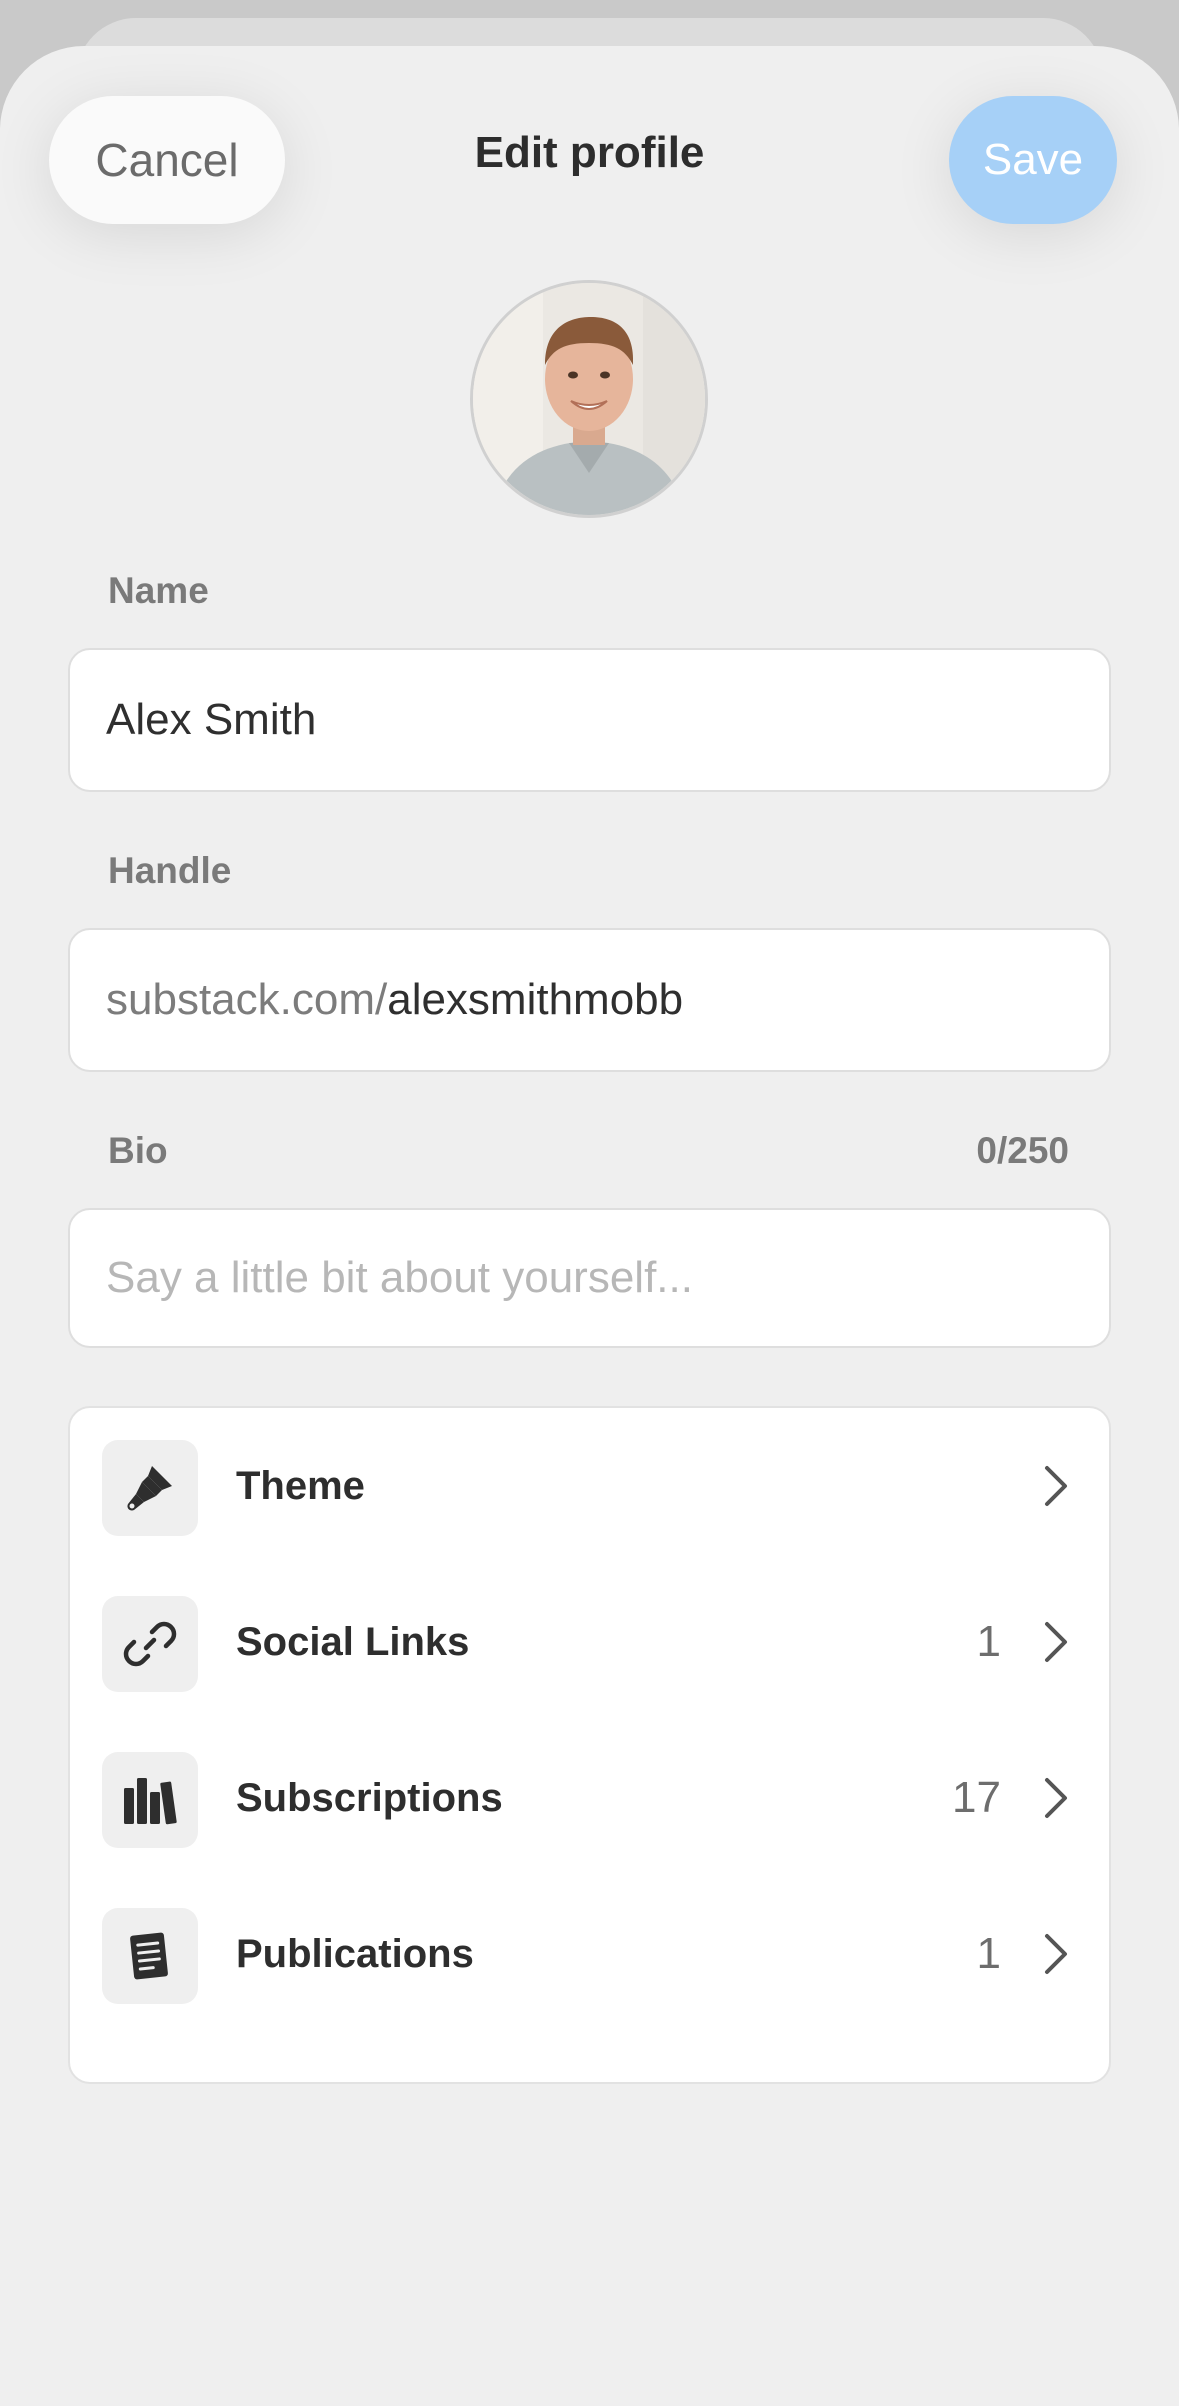 The height and width of the screenshot is (2406, 1179). What do you see at coordinates (1022, 1150) in the screenshot?
I see `bio-character-counter: 0/250` at bounding box center [1022, 1150].